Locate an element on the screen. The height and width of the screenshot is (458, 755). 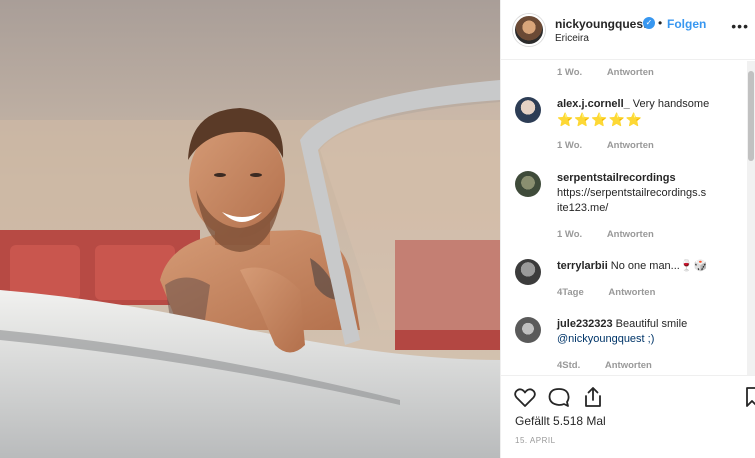
author-avatar is located at coordinates (529, 30).